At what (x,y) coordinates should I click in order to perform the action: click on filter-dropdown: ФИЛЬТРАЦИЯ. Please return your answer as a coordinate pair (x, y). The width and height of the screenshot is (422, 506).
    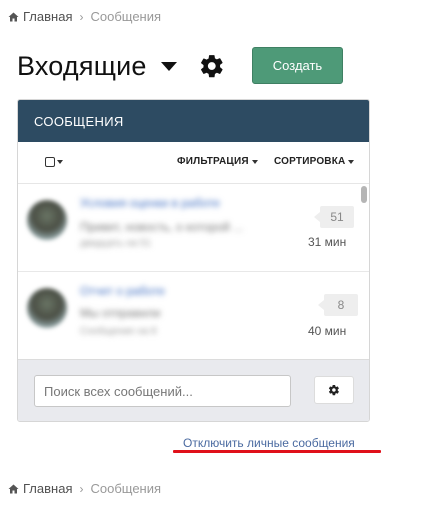
    Looking at the image, I should click on (217, 161).